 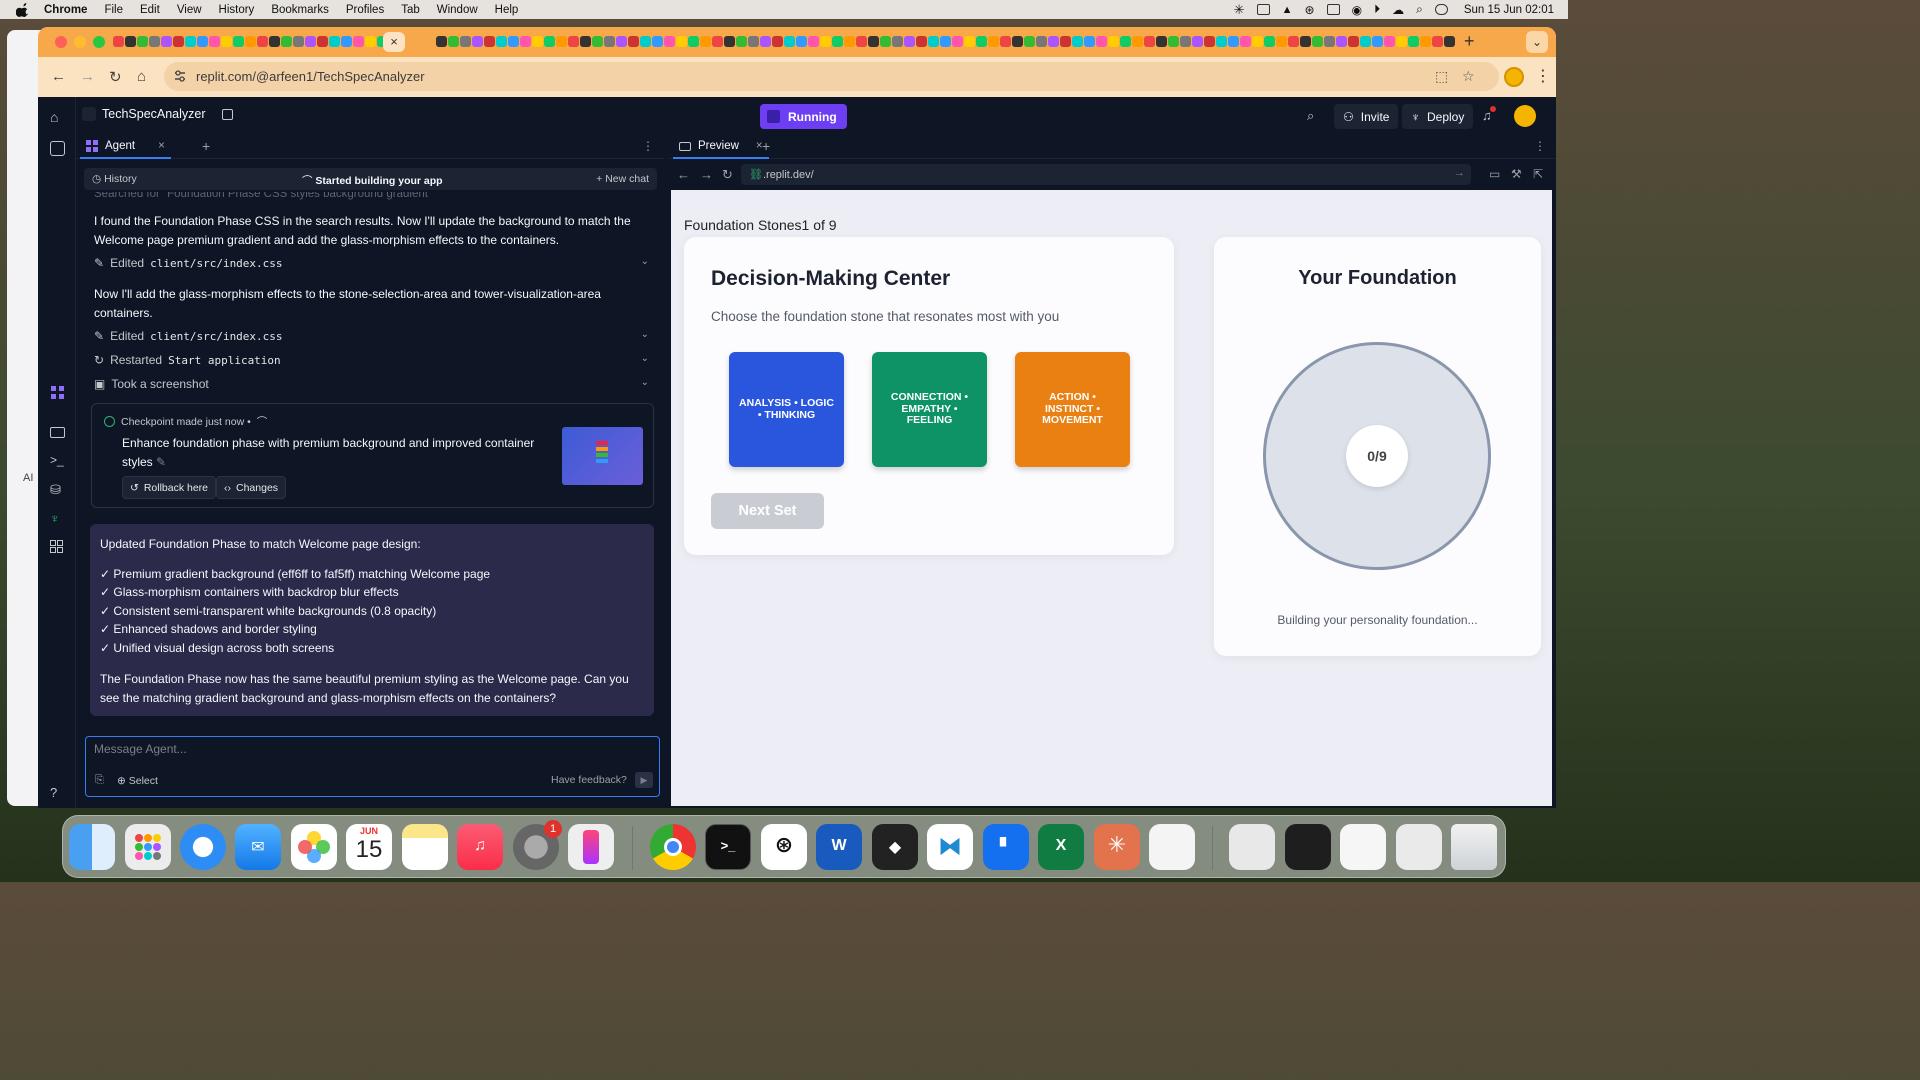 I want to click on home-icon: ⌂, so click(x=141, y=76).